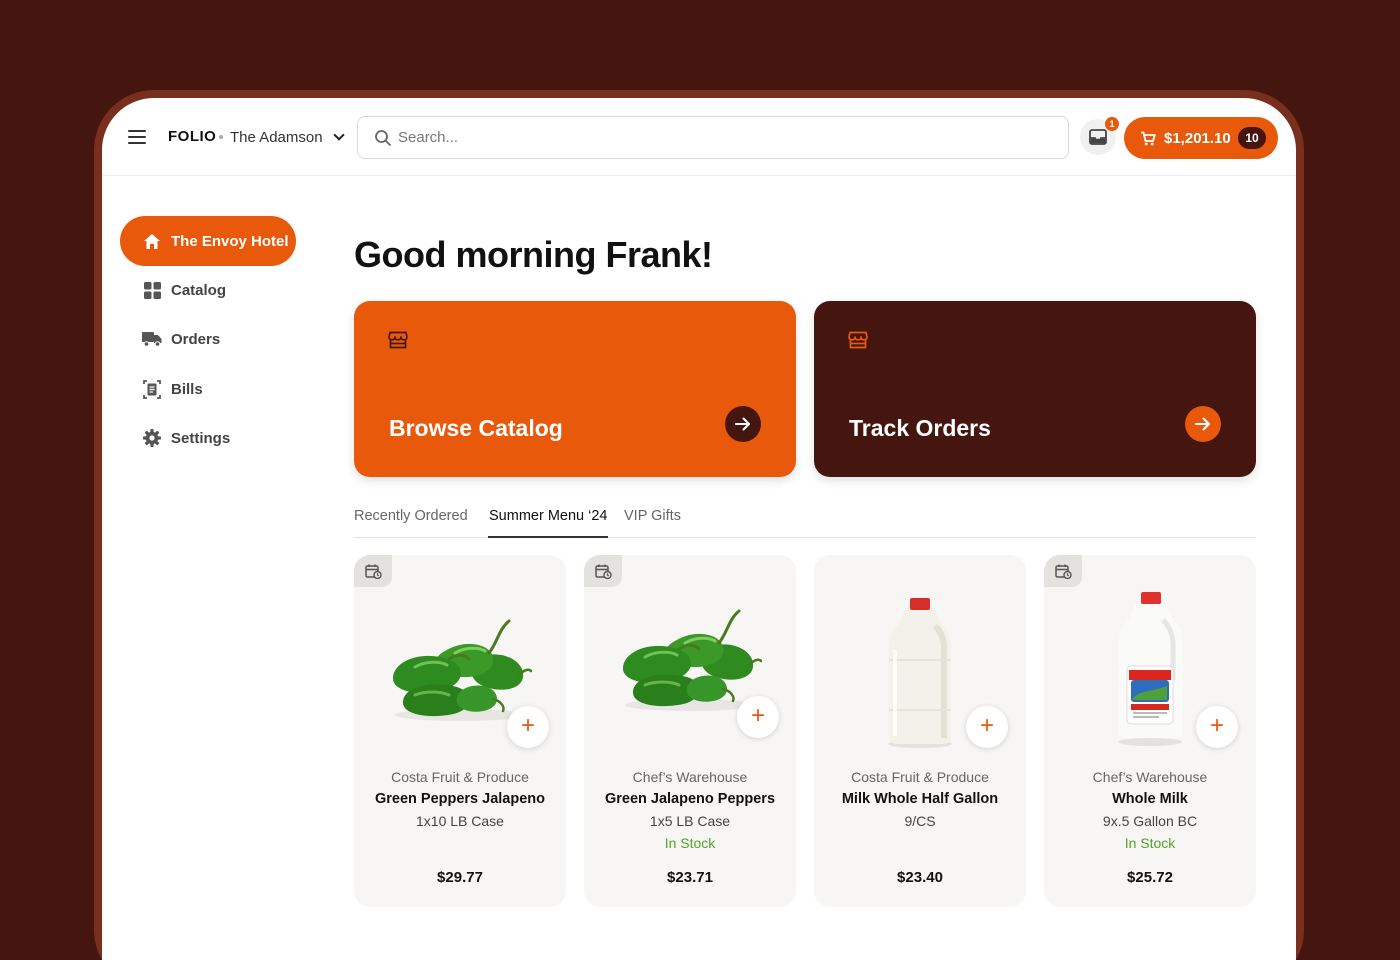 This screenshot has width=1400, height=960. I want to click on cart-count-badge: 10, so click(1252, 138).